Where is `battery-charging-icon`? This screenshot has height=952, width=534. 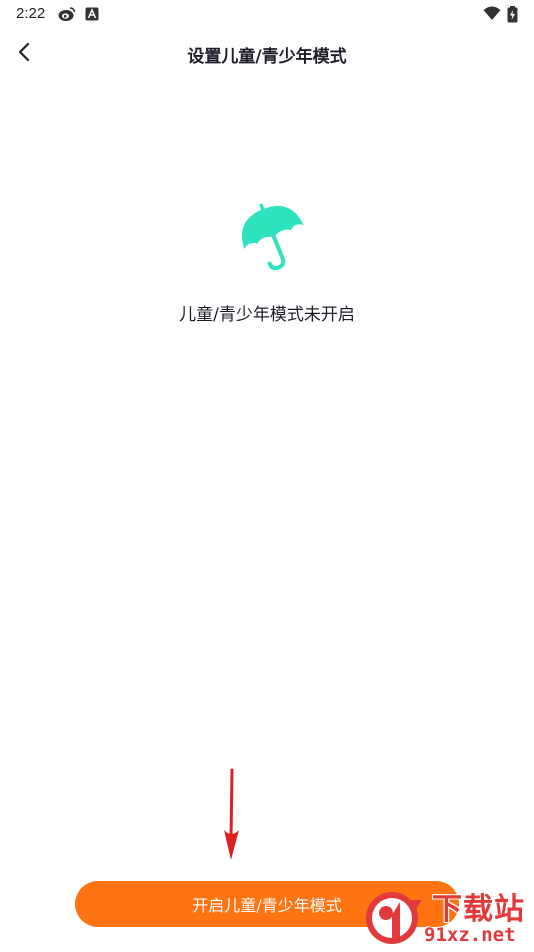
battery-charging-icon is located at coordinates (512, 16).